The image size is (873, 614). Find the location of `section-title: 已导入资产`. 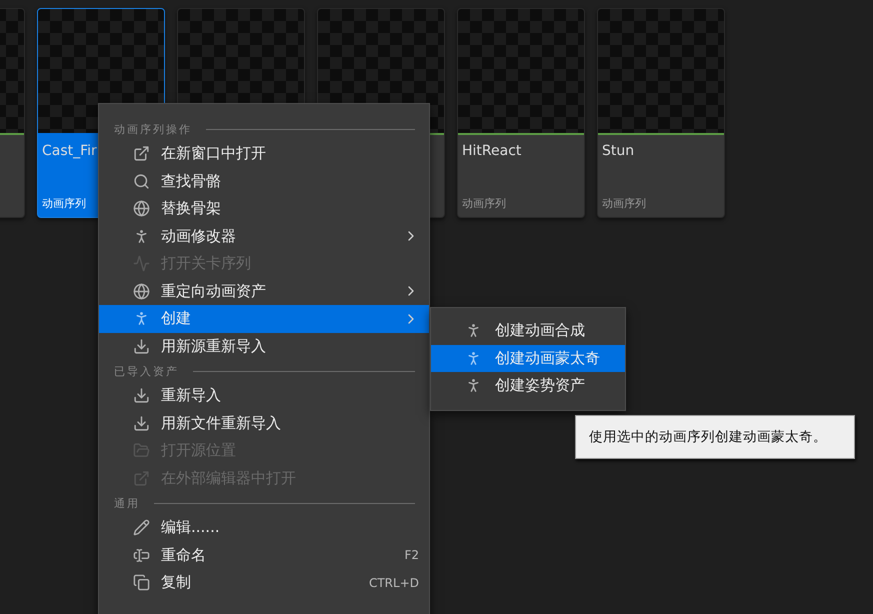

section-title: 已导入资产 is located at coordinates (146, 371).